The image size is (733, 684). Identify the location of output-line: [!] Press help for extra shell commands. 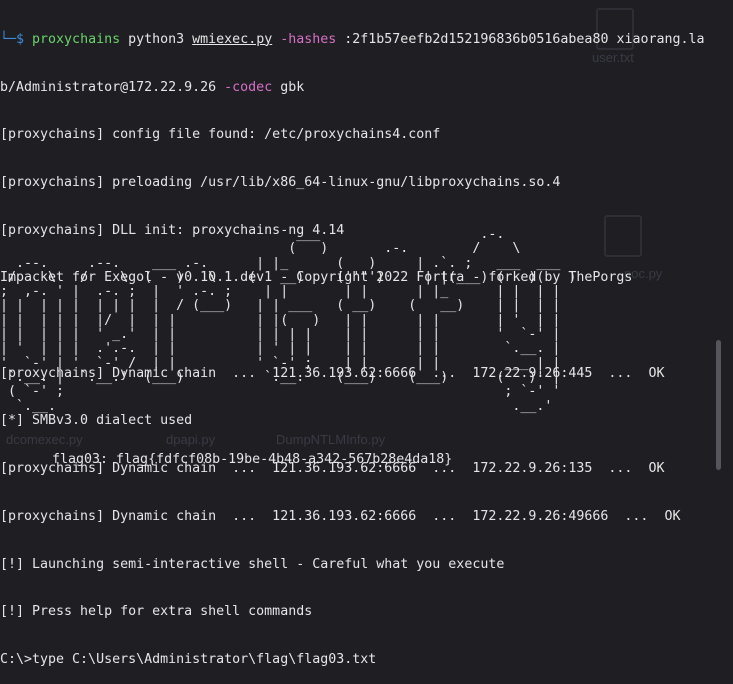
(156, 612).